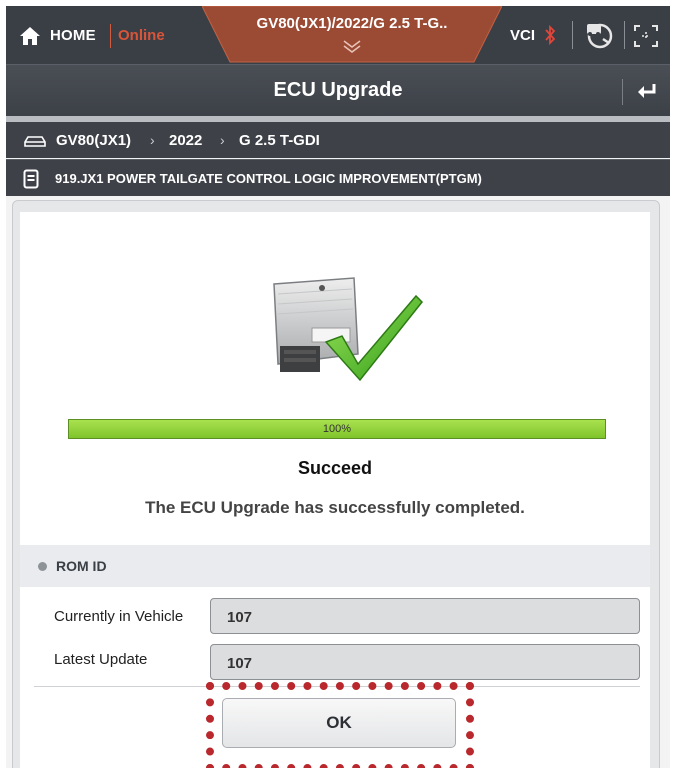 This screenshot has width=678, height=768. Describe the element at coordinates (35, 141) in the screenshot. I see `car-icon` at that location.